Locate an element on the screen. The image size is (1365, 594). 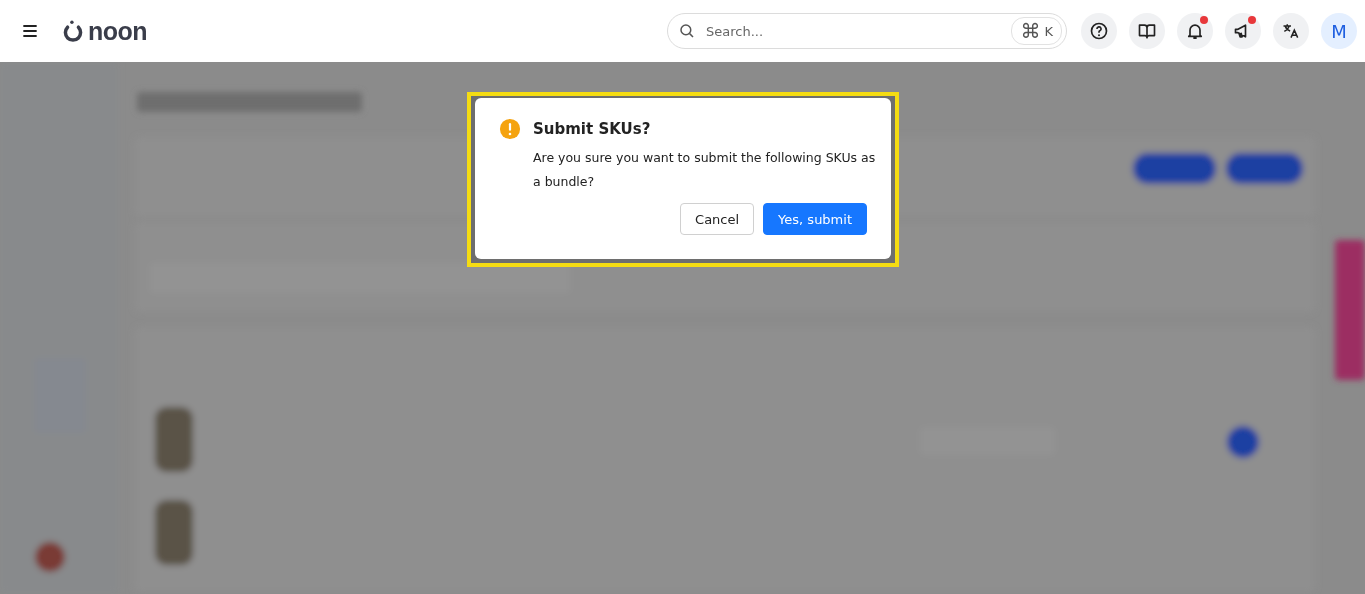
help-button is located at coordinates (1099, 31).